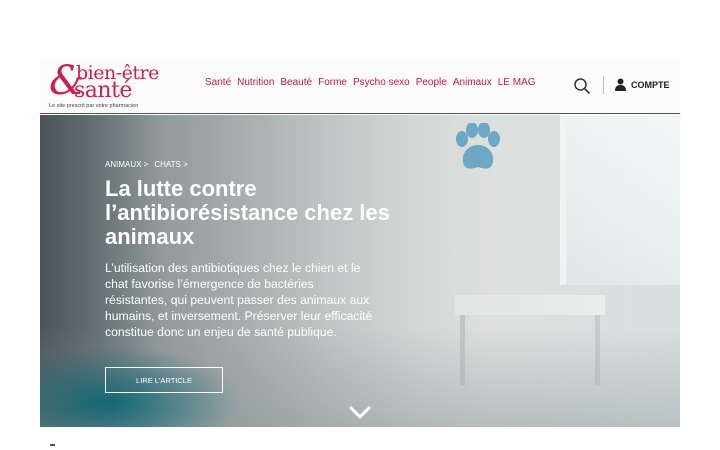  What do you see at coordinates (164, 380) in the screenshot?
I see `read-article-button: LIRE L'ARTICLE` at bounding box center [164, 380].